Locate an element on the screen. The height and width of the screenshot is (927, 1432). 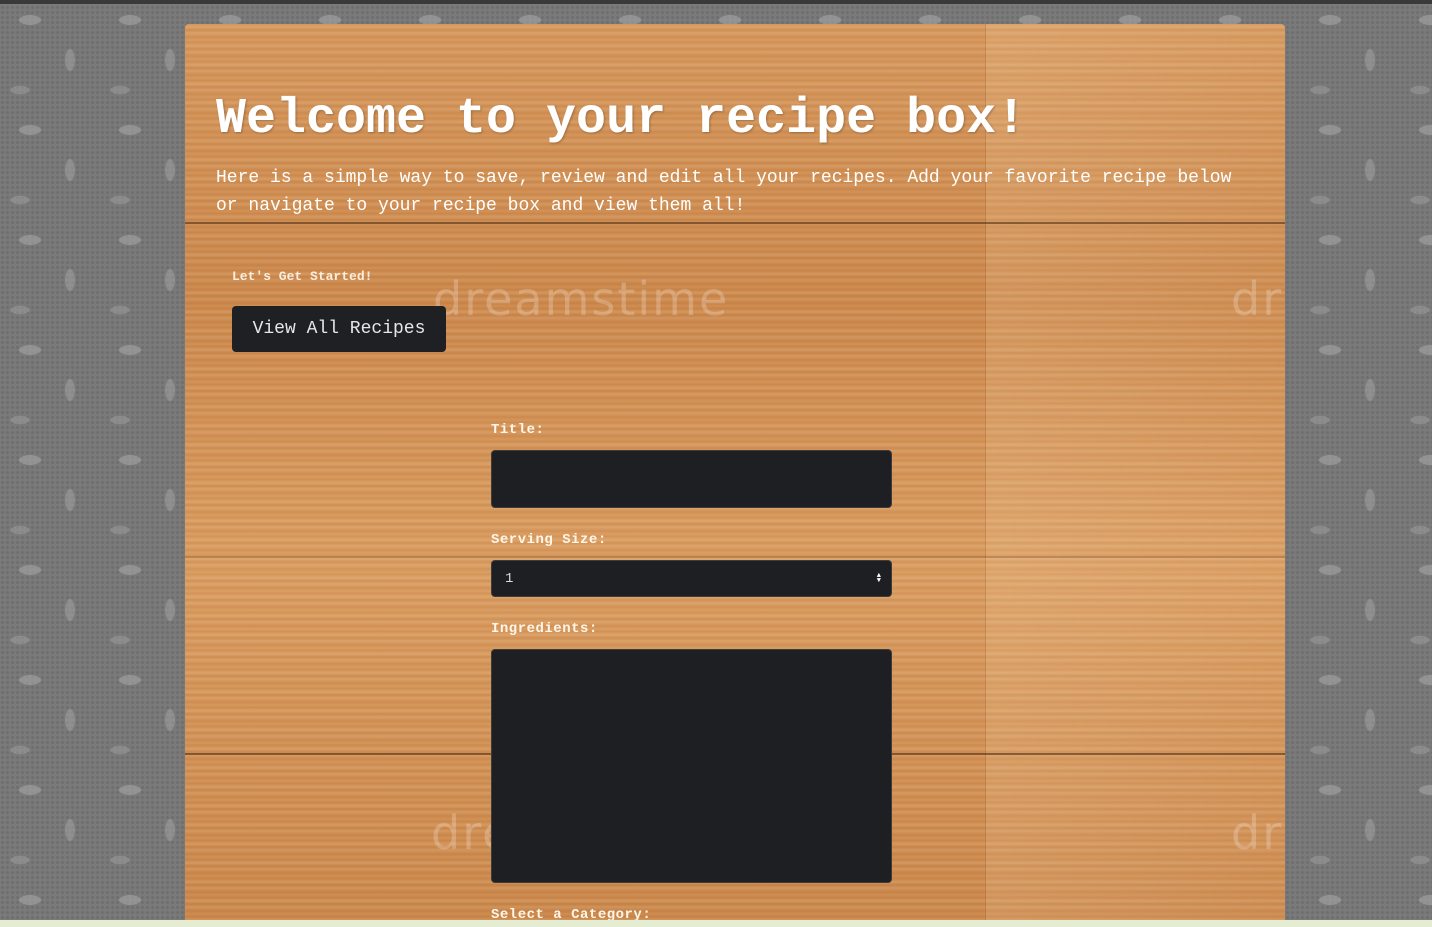
page-title: Welcome to your recipe box! is located at coordinates (621, 119).